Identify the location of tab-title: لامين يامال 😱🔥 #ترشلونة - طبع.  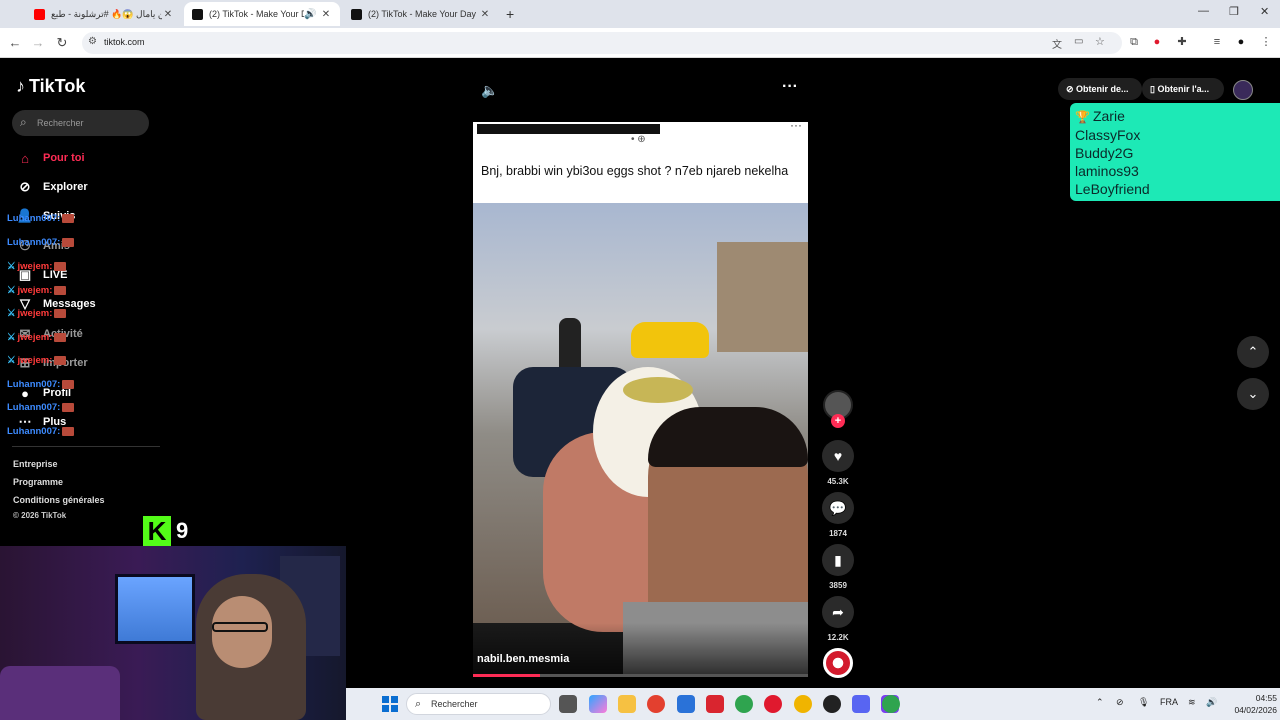
(106, 13).